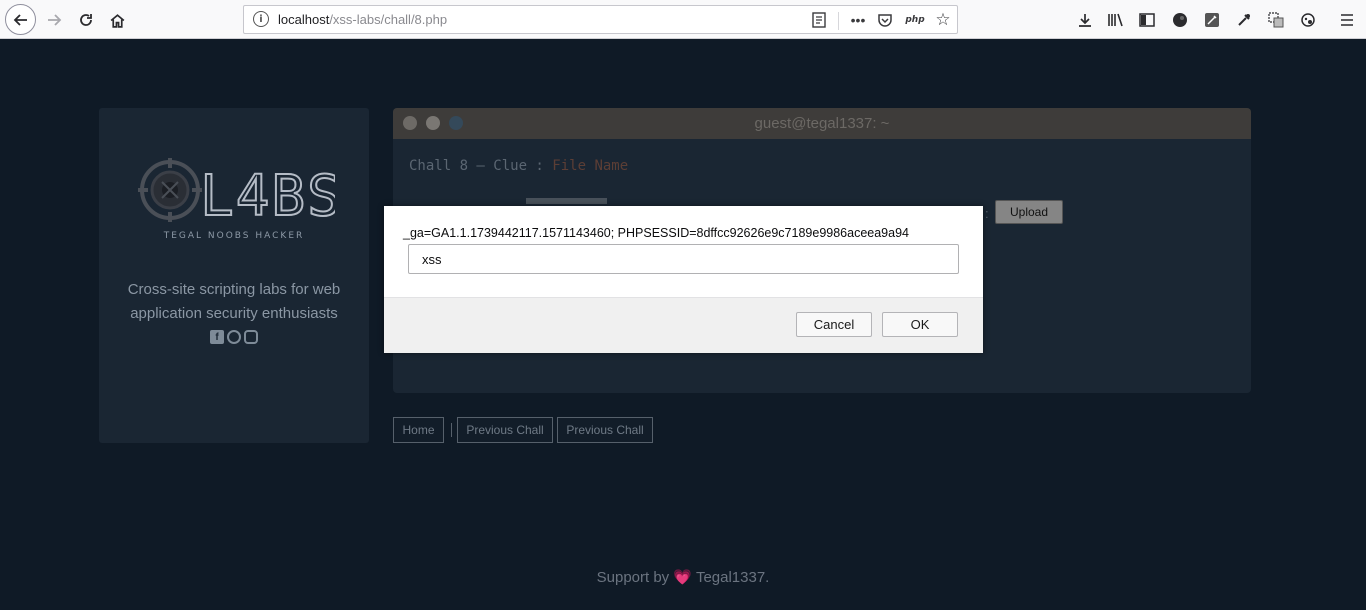 The height and width of the screenshot is (610, 1366). Describe the element at coordinates (418, 430) in the screenshot. I see `home-button: Home` at that location.